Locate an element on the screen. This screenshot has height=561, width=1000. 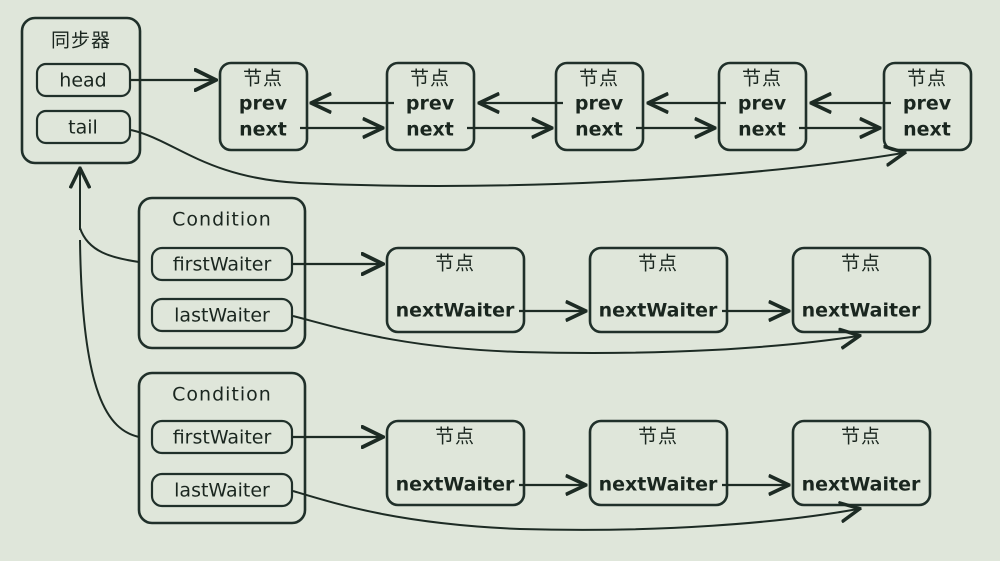
sync-node-3-title: 节点 is located at coordinates (599, 79).